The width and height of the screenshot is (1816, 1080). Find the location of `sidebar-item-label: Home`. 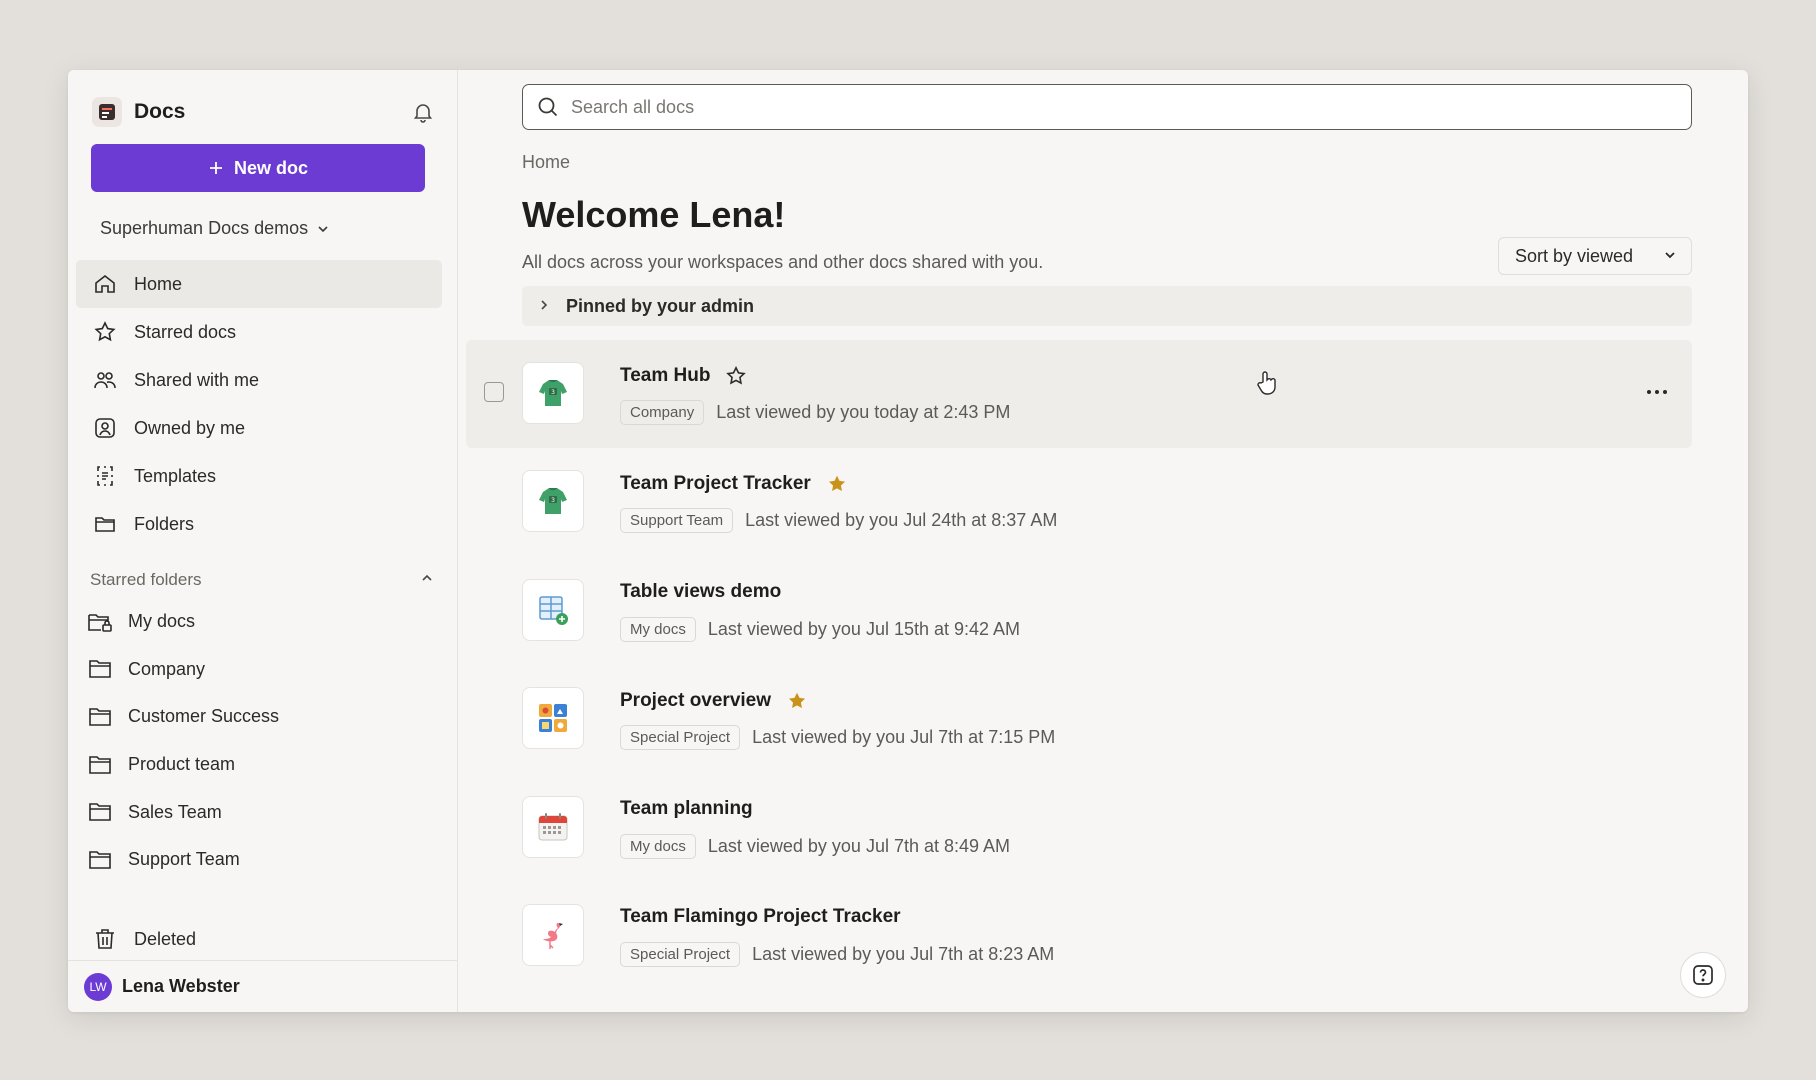

sidebar-item-label: Home is located at coordinates (158, 283).